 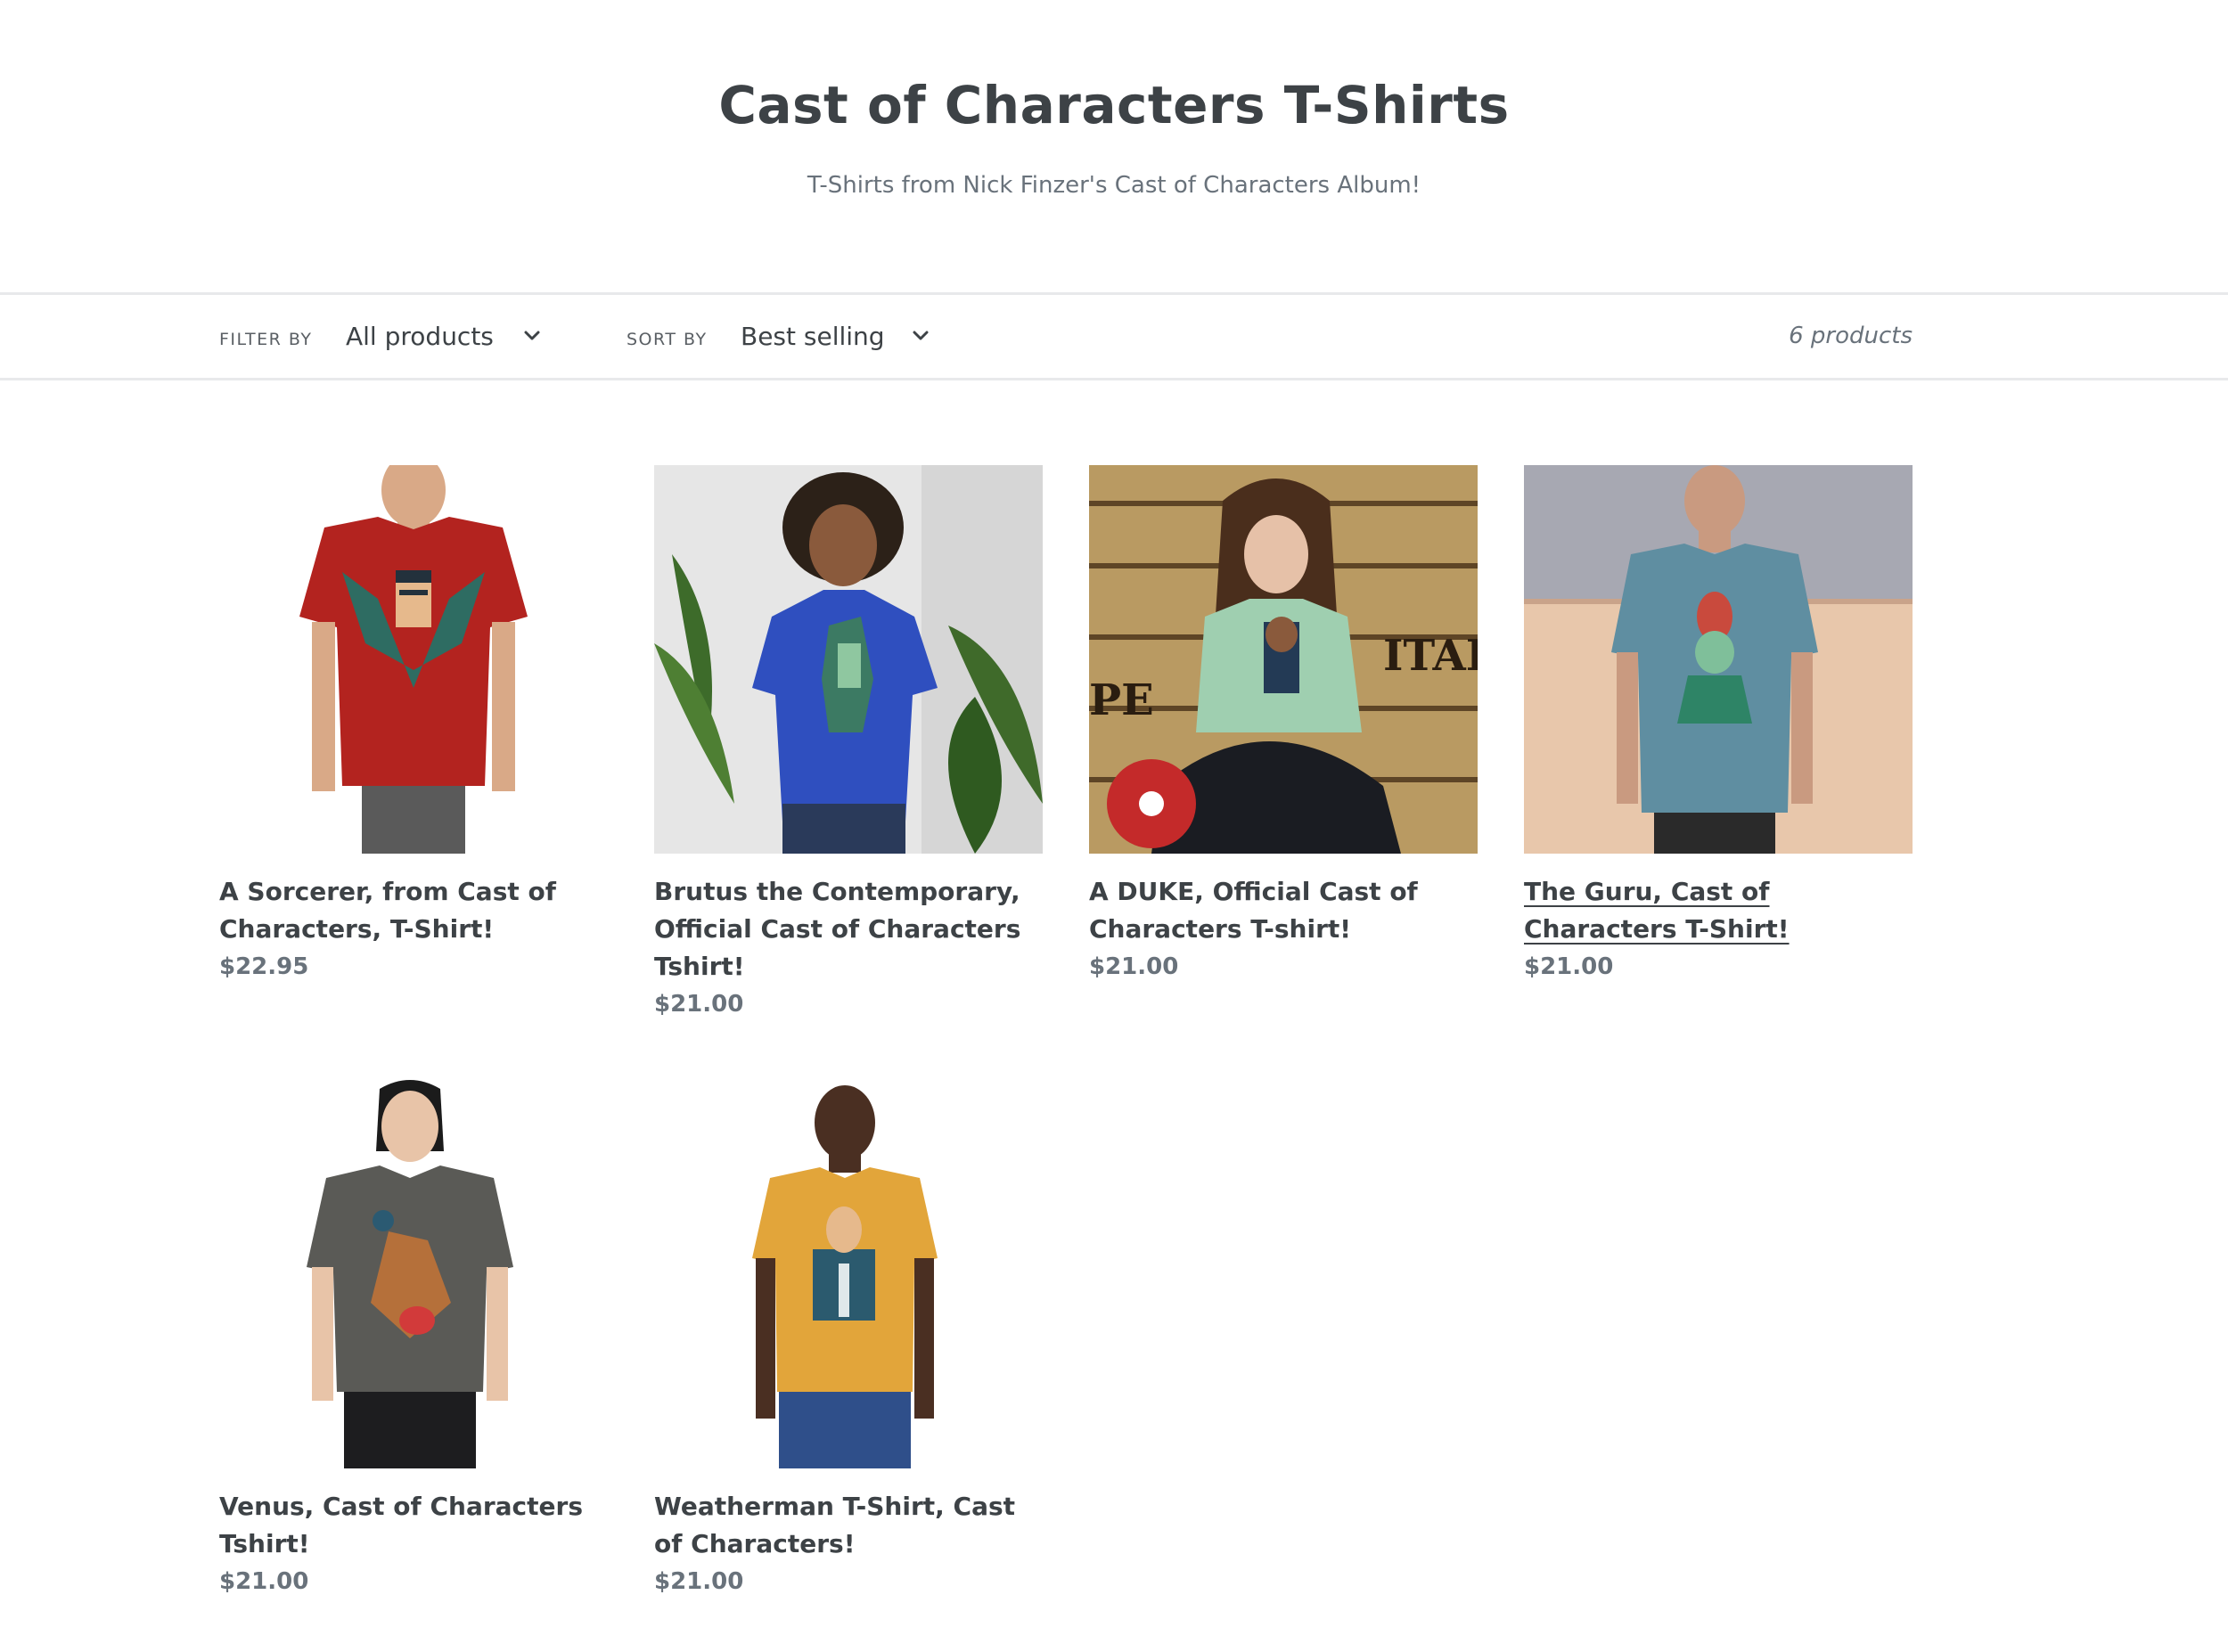 What do you see at coordinates (668, 339) in the screenshot?
I see `sort-by-label: SORT BY` at bounding box center [668, 339].